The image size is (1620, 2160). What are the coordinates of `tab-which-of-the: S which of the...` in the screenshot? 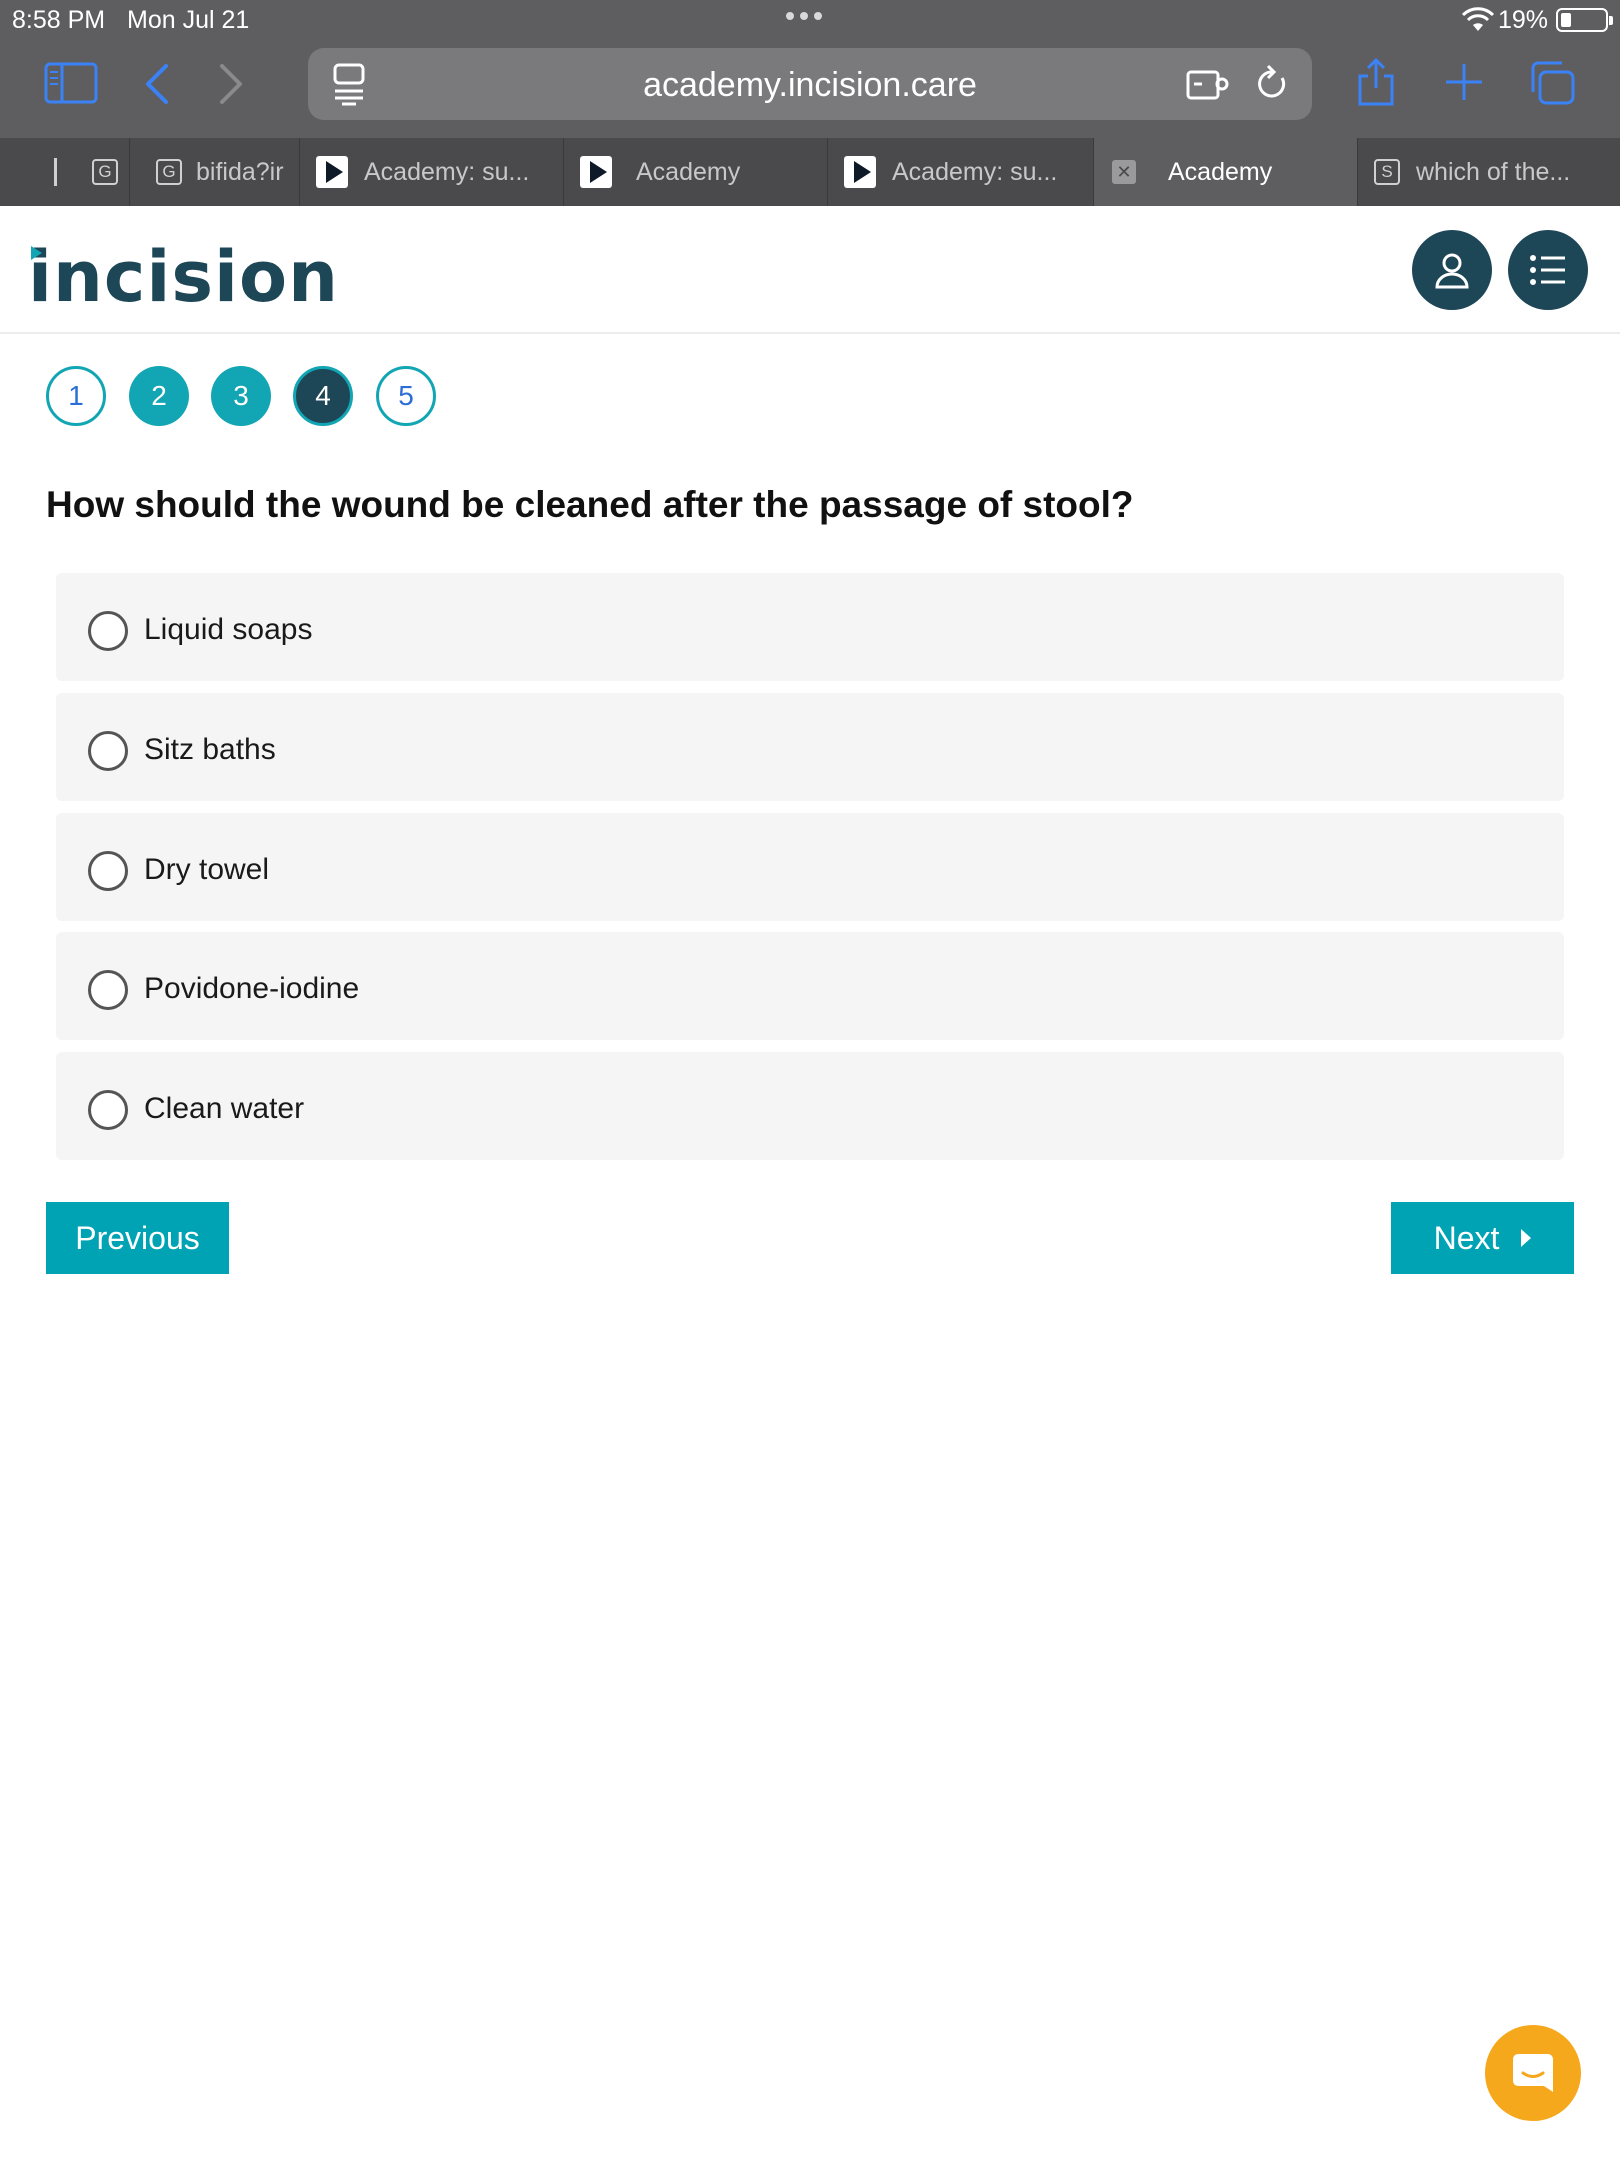 It's located at (1489, 172).